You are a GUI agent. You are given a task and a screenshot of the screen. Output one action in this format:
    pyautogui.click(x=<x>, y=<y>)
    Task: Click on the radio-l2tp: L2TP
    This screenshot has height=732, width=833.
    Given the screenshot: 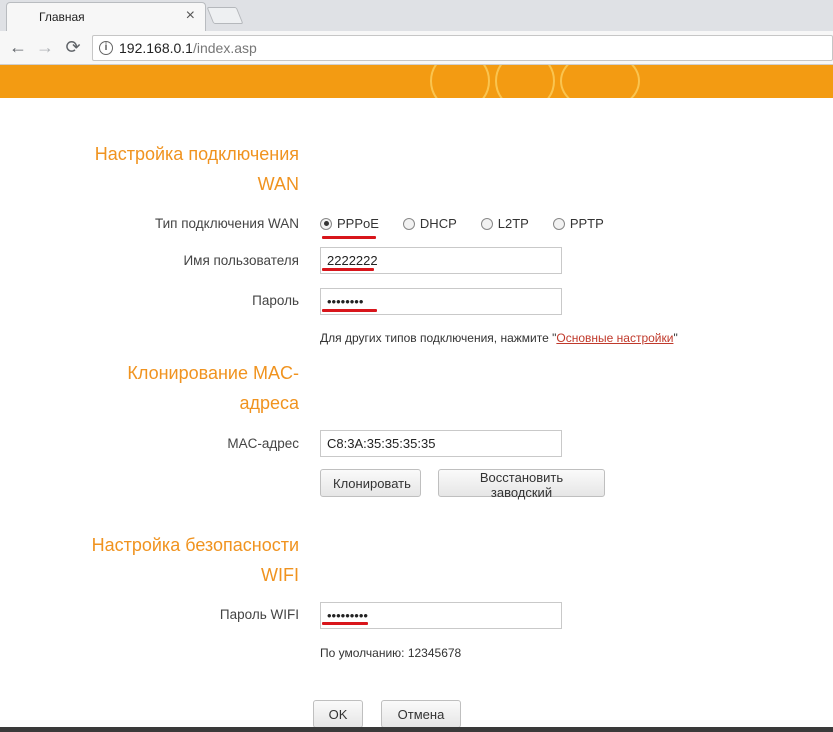 What is the action you would take?
    pyautogui.click(x=504, y=223)
    